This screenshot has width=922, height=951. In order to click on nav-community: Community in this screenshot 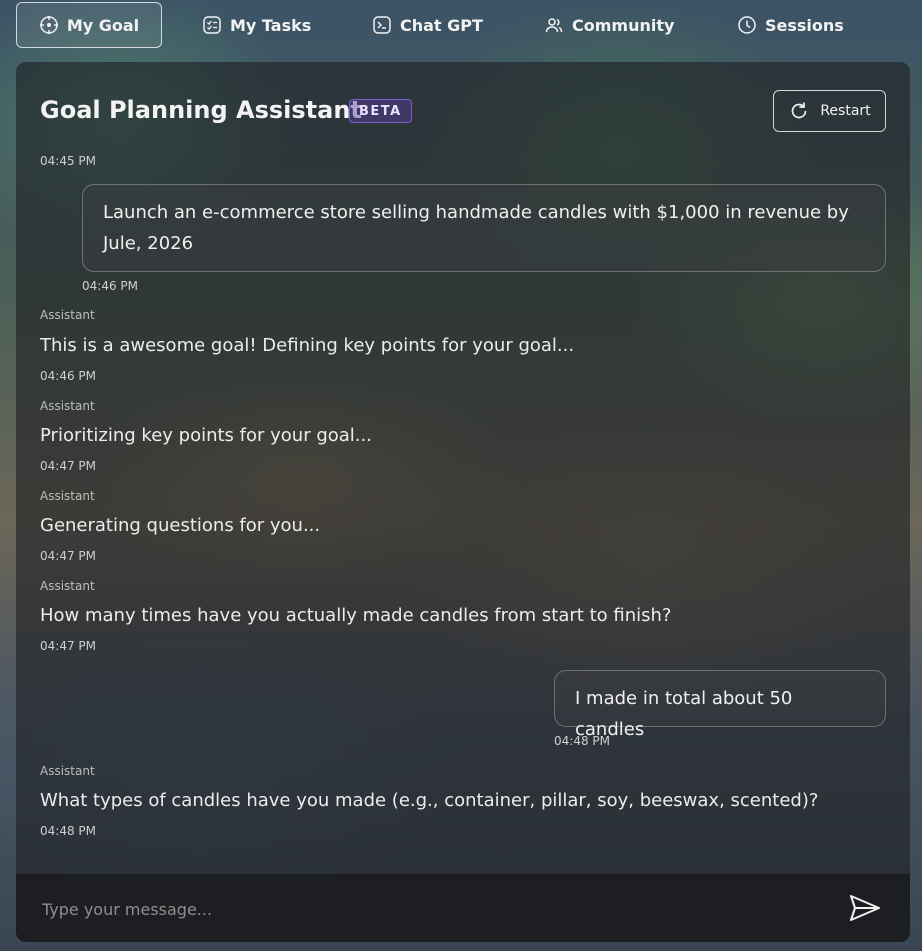, I will do `click(609, 25)`.